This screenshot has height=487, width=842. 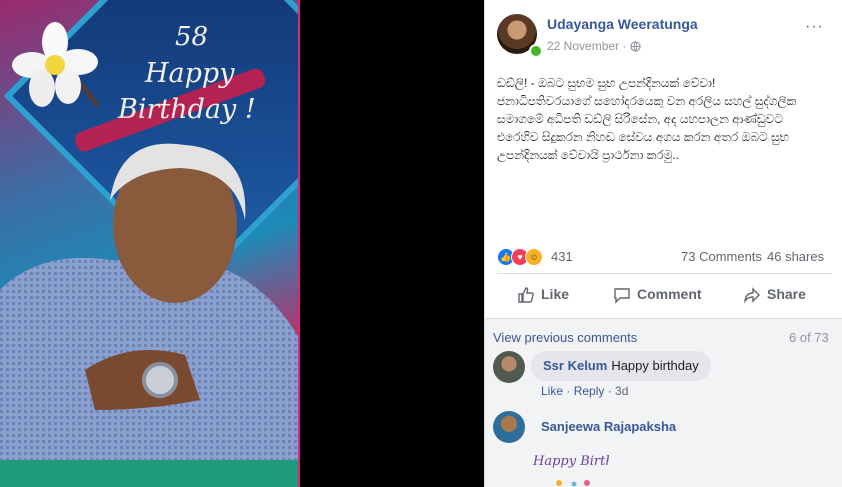 I want to click on reaction-count: 431, so click(x=562, y=256).